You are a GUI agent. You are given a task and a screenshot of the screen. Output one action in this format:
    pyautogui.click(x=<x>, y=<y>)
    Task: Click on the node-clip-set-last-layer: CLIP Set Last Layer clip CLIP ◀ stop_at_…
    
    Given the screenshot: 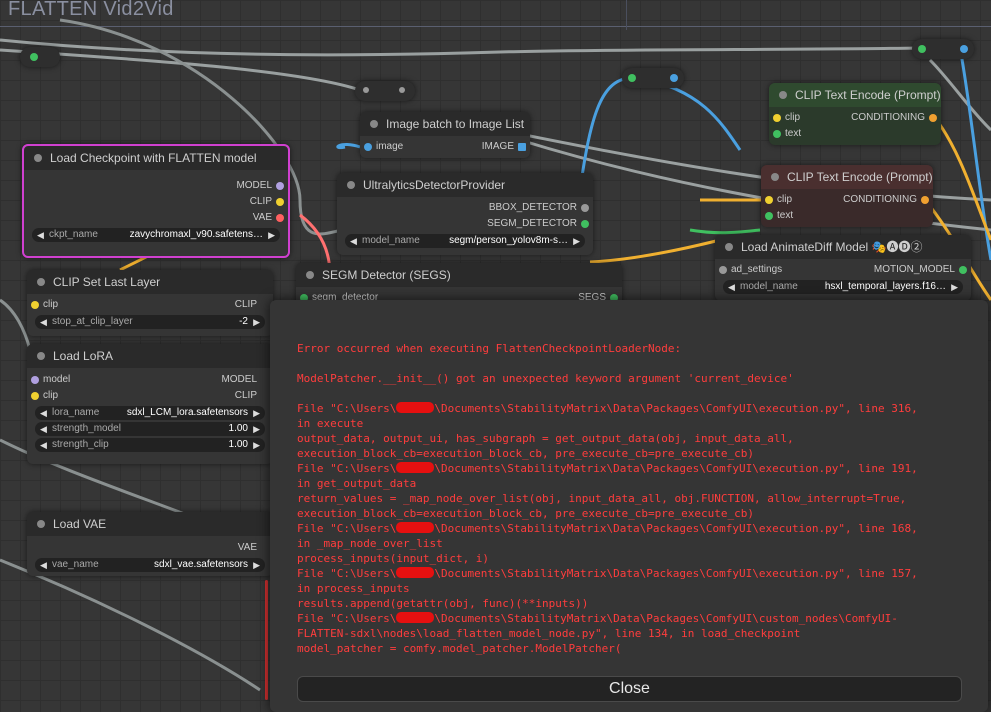 What is the action you would take?
    pyautogui.click(x=150, y=303)
    